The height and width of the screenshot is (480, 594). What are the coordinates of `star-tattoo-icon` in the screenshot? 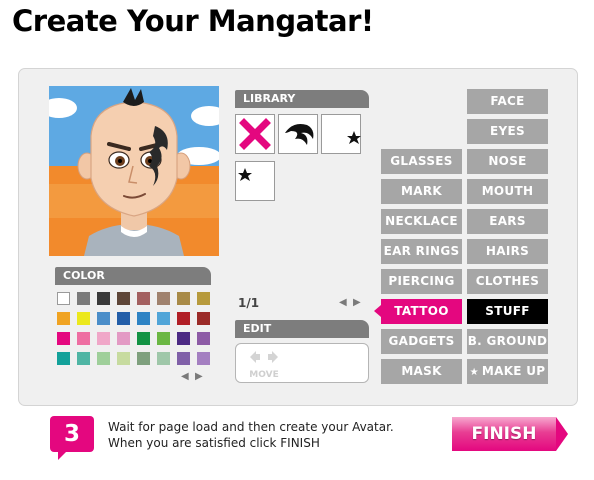 It's located at (354, 137).